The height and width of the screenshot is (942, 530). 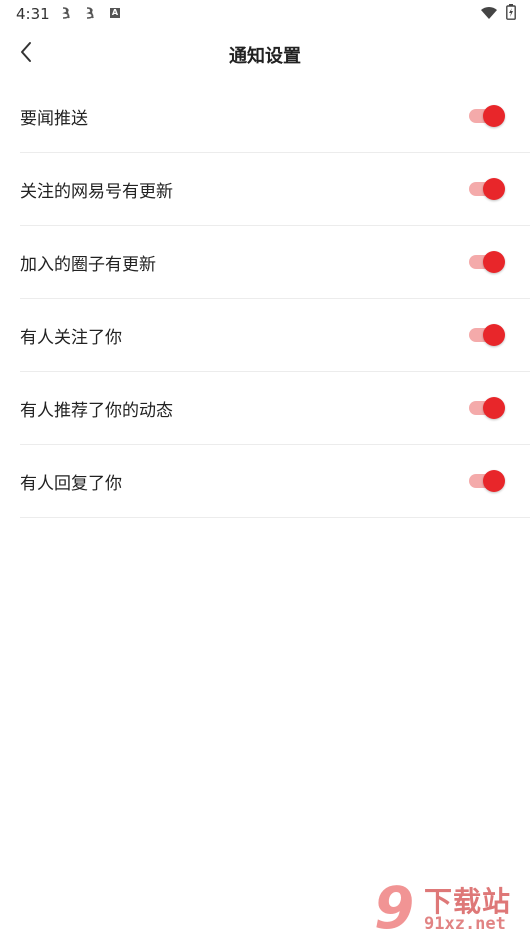 What do you see at coordinates (96, 191) in the screenshot?
I see `setting-label: 关注的网易号有更新` at bounding box center [96, 191].